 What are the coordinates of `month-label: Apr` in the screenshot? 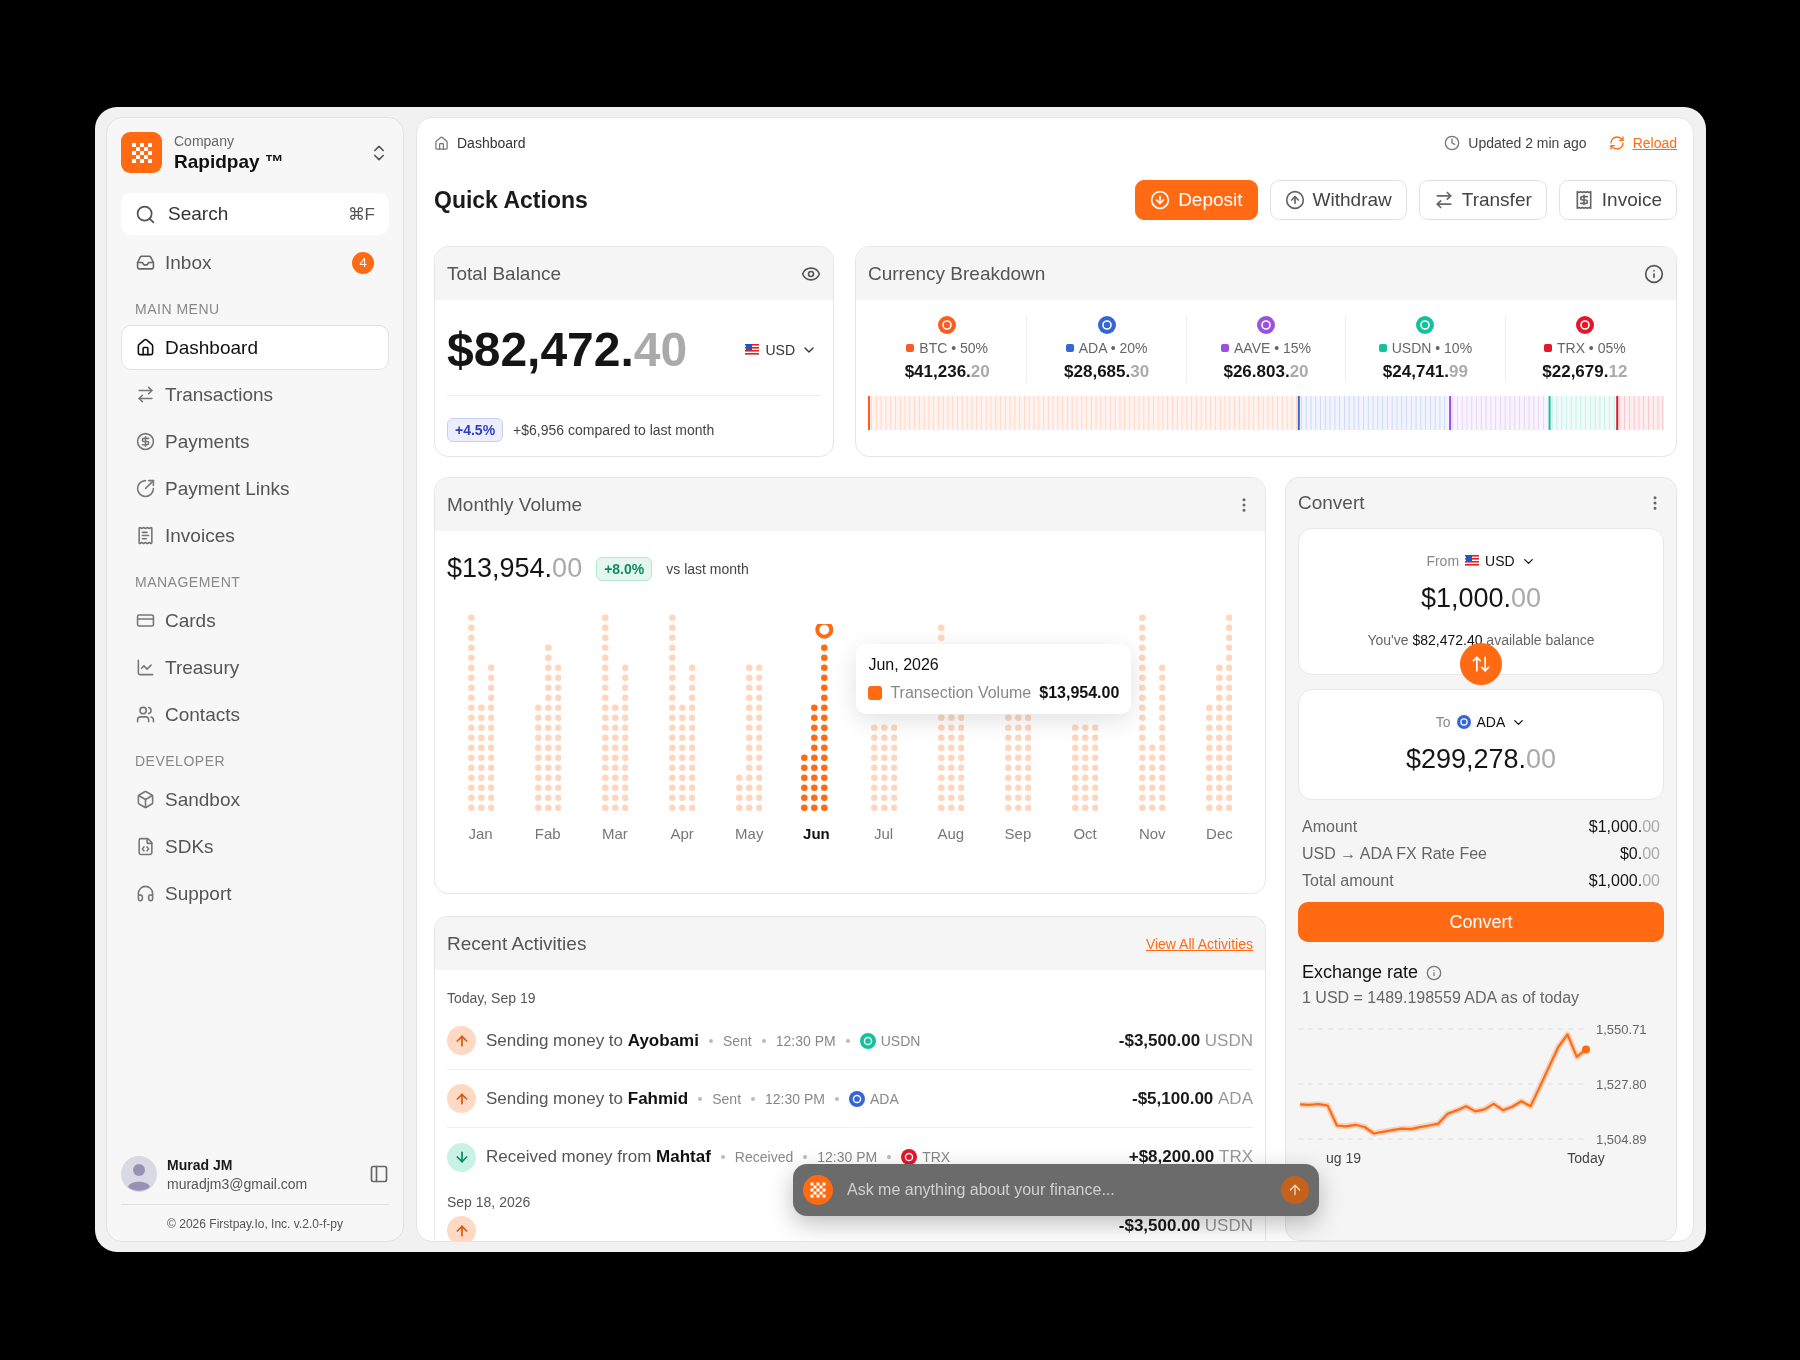 It's located at (682, 833).